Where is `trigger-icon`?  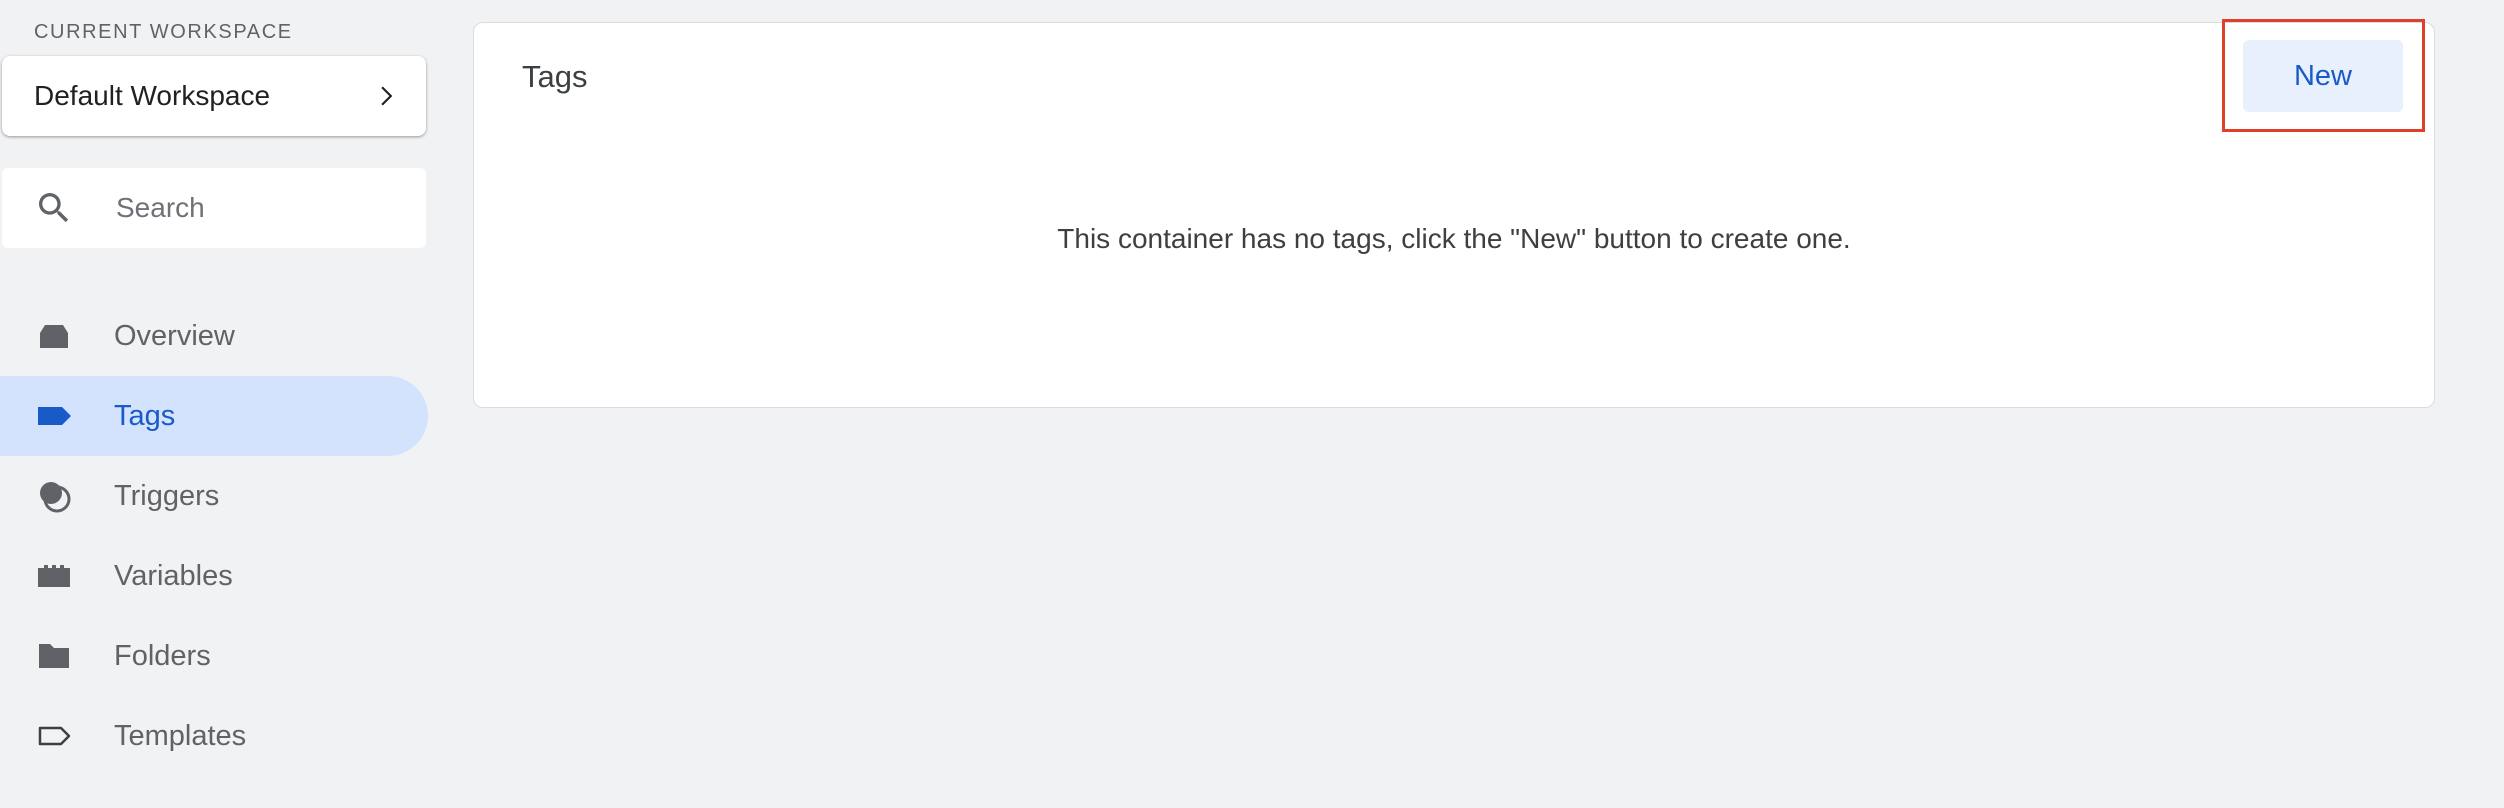 trigger-icon is located at coordinates (54, 496).